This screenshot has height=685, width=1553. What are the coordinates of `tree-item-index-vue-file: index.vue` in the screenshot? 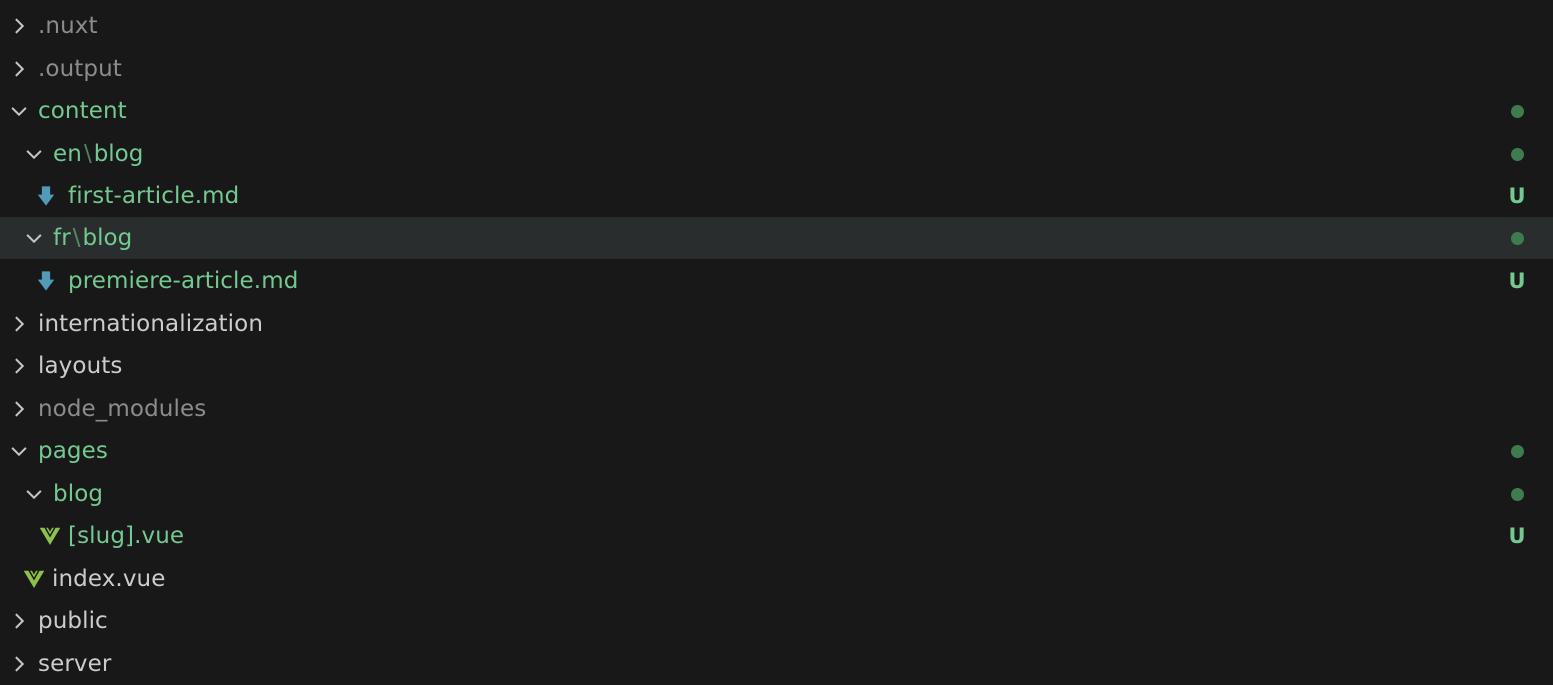 It's located at (776, 579).